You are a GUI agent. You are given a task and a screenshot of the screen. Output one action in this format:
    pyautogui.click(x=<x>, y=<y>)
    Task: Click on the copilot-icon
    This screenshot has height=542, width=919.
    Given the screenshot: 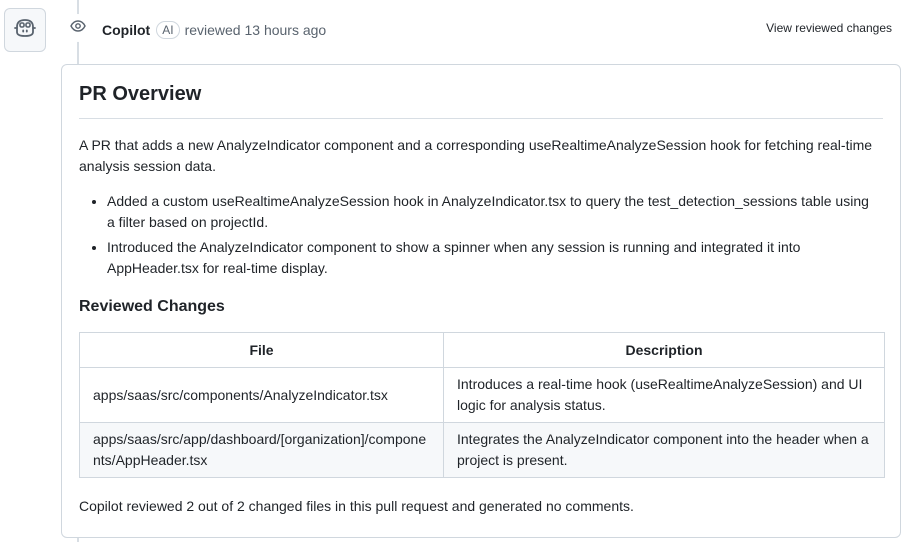 What is the action you would take?
    pyautogui.click(x=25, y=30)
    